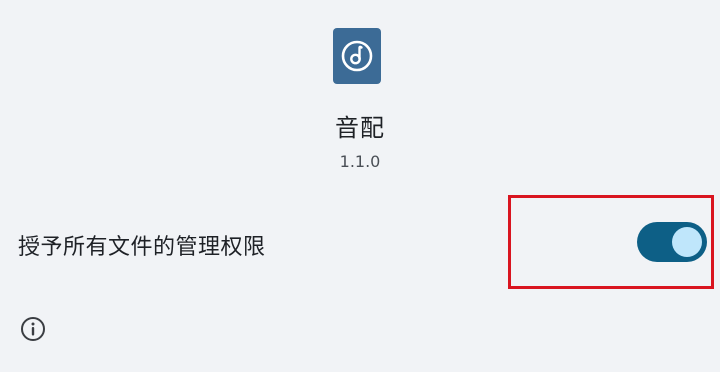 Image resolution: width=720 pixels, height=372 pixels. Describe the element at coordinates (142, 247) in the screenshot. I see `permission-label: 授予所有文件的管理权限` at that location.